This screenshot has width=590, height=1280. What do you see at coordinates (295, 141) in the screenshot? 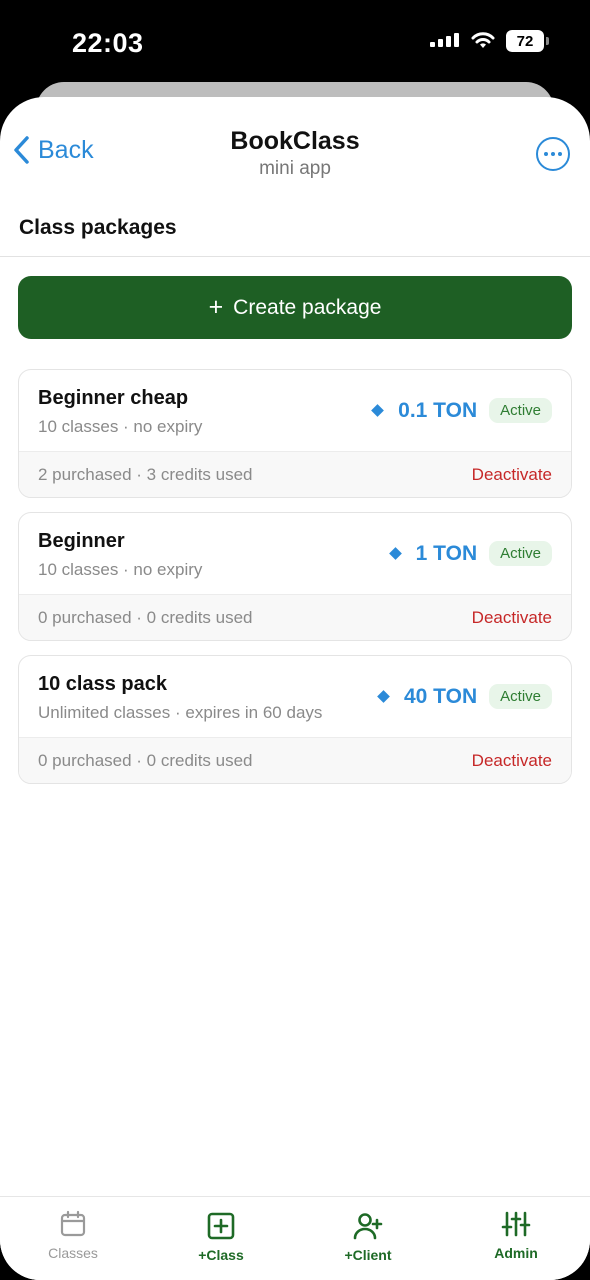
I see `app-title: BookClass` at bounding box center [295, 141].